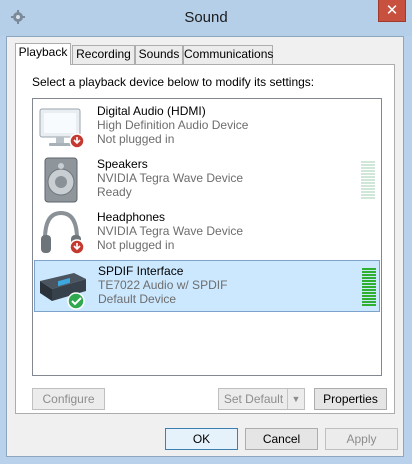  I want to click on set-default-button: Set Default ▼, so click(261, 399).